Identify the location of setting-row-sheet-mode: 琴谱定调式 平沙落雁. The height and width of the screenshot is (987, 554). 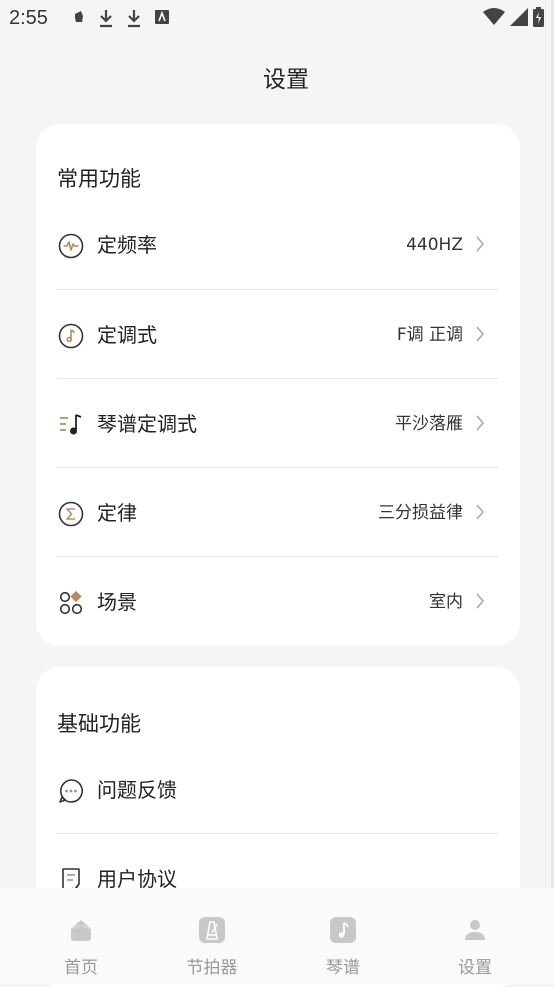
(278, 423).